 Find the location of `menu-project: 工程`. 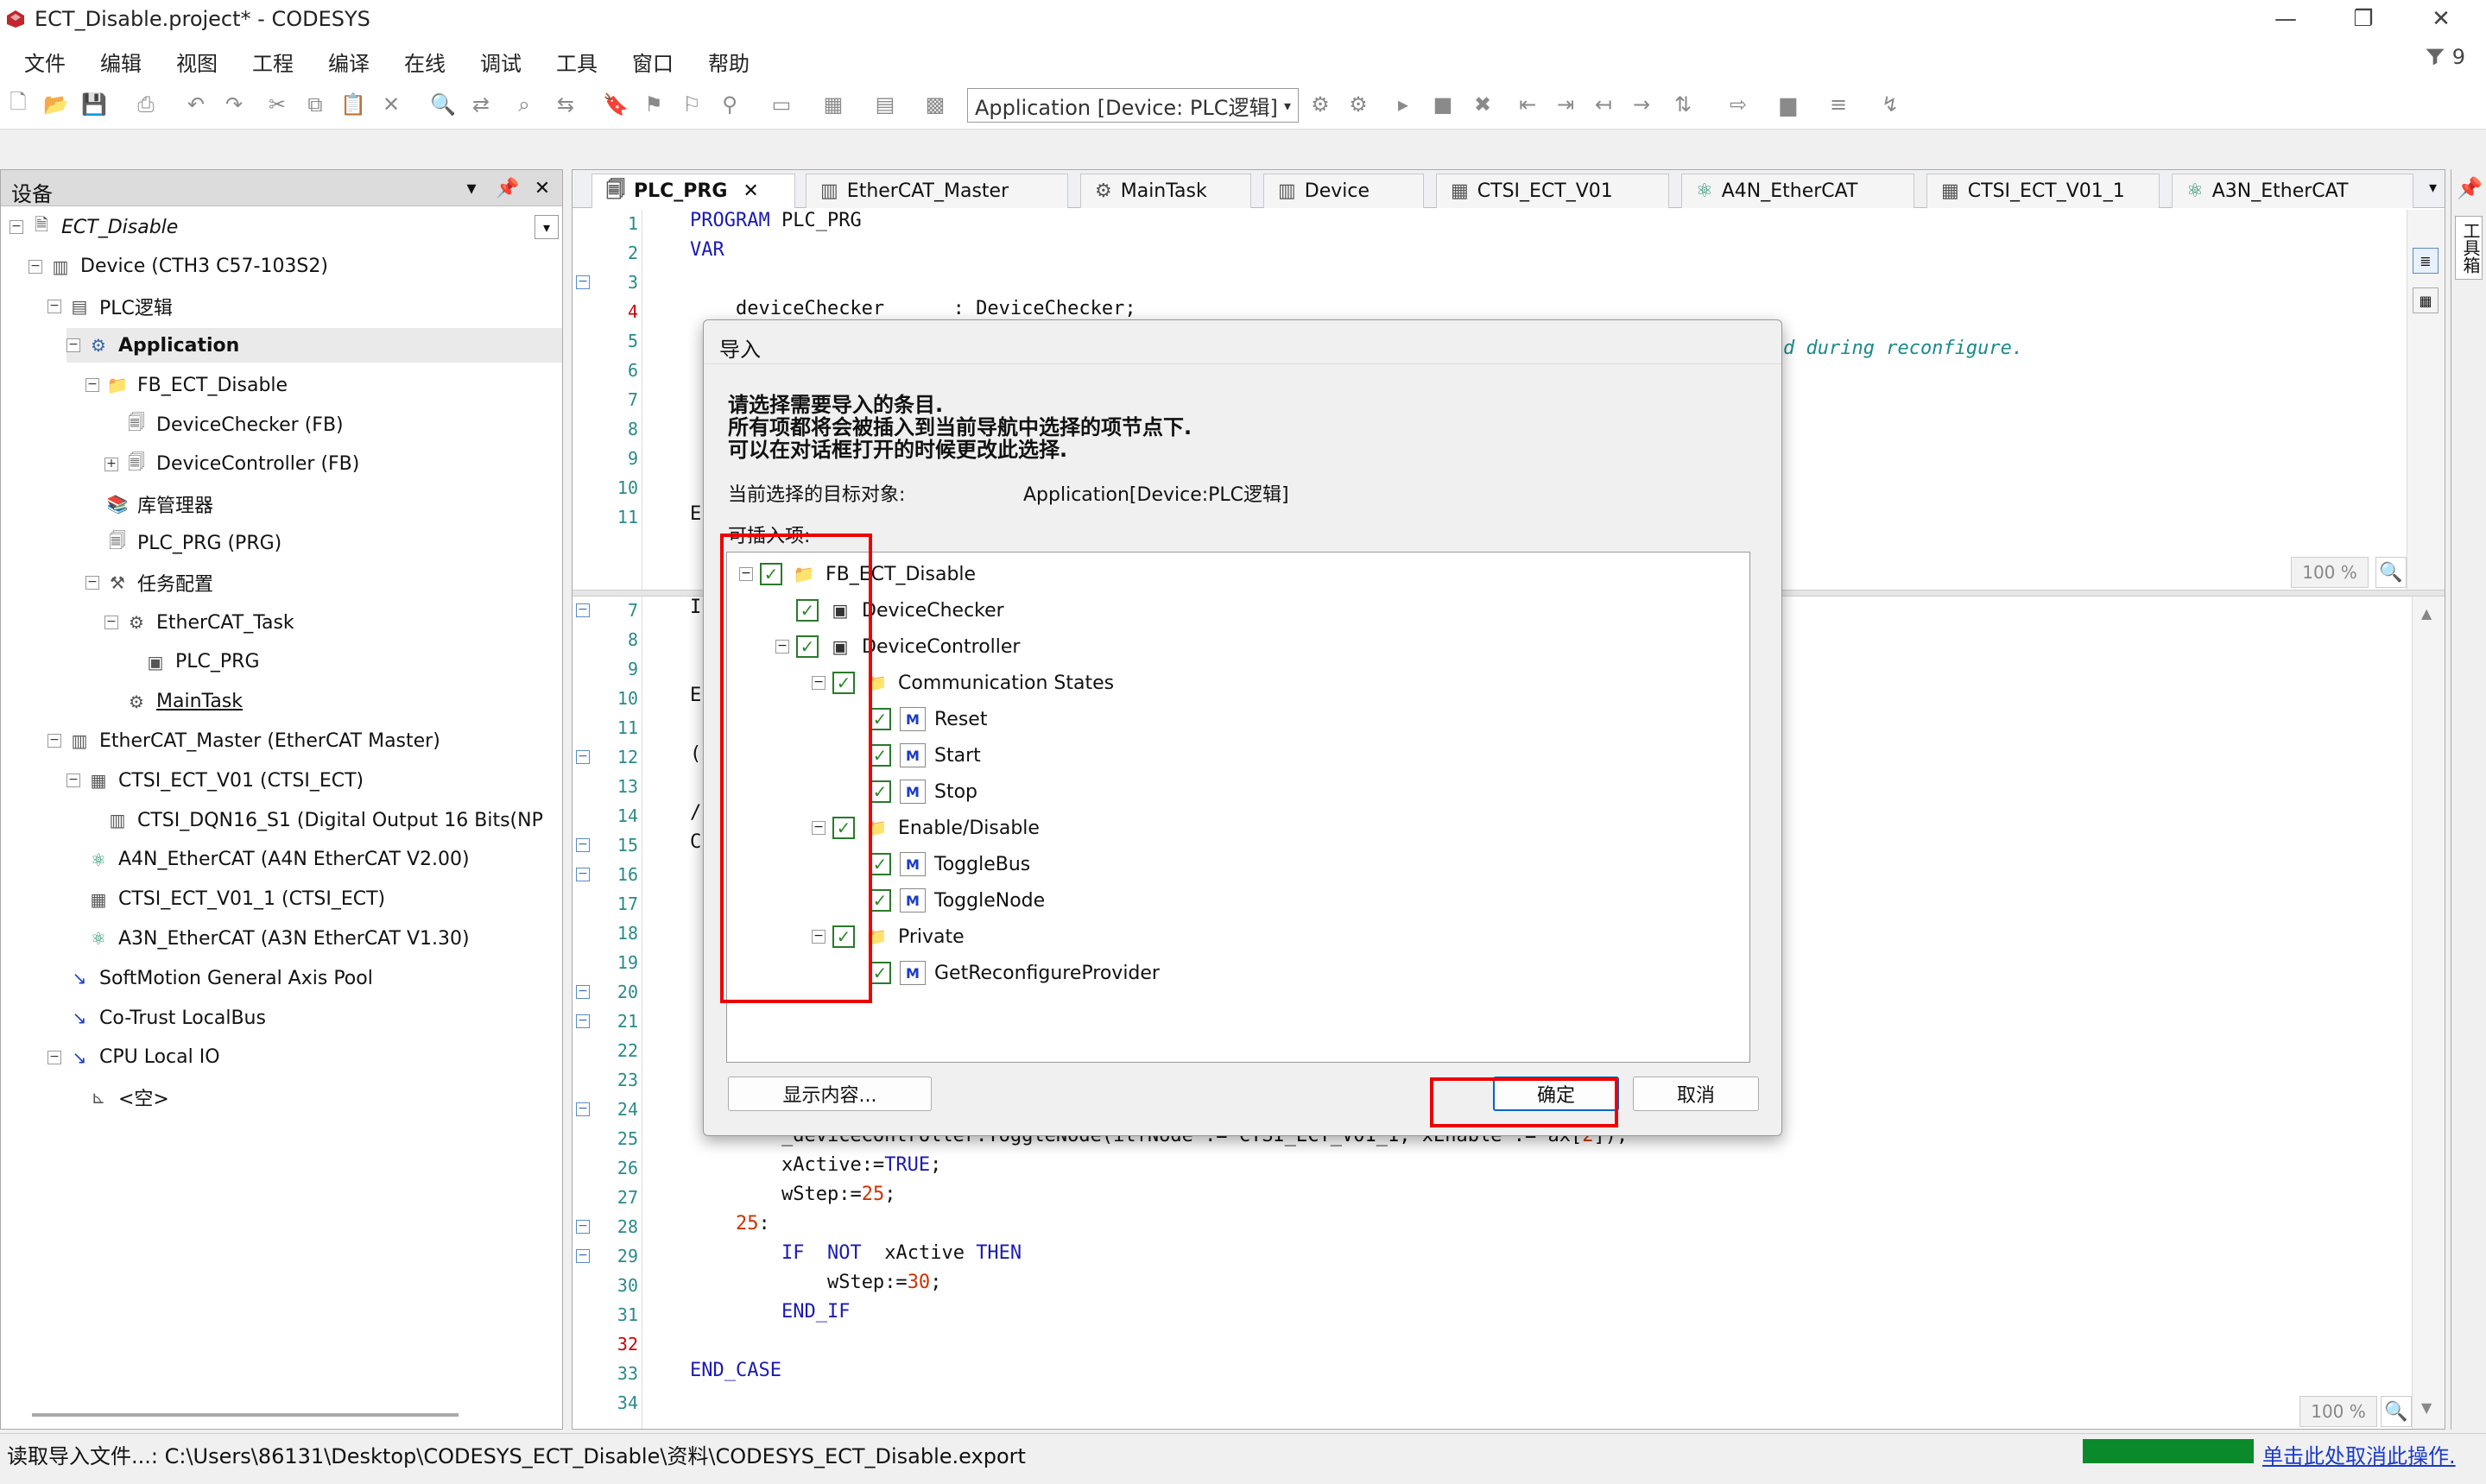

menu-project: 工程 is located at coordinates (273, 62).